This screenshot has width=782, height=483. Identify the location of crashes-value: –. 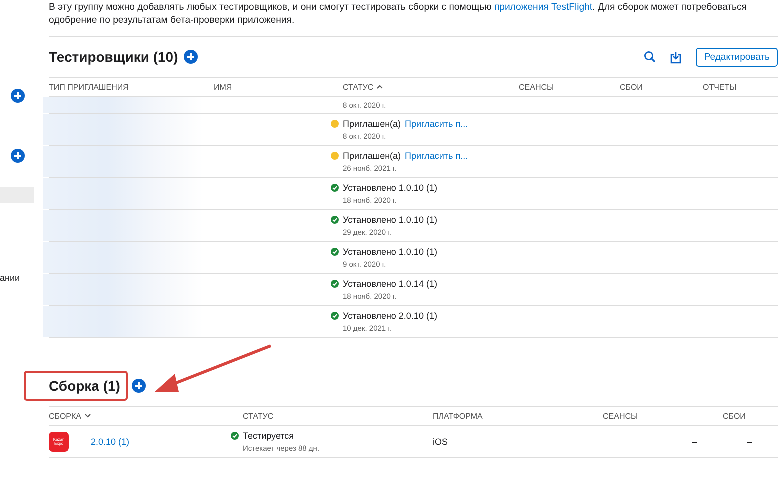
(749, 441).